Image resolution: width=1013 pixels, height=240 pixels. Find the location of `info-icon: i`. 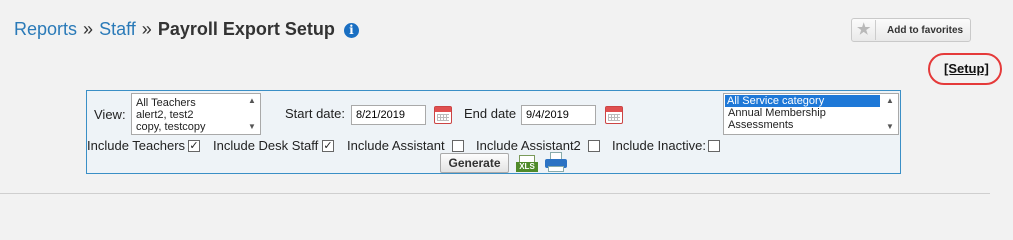

info-icon: i is located at coordinates (351, 30).